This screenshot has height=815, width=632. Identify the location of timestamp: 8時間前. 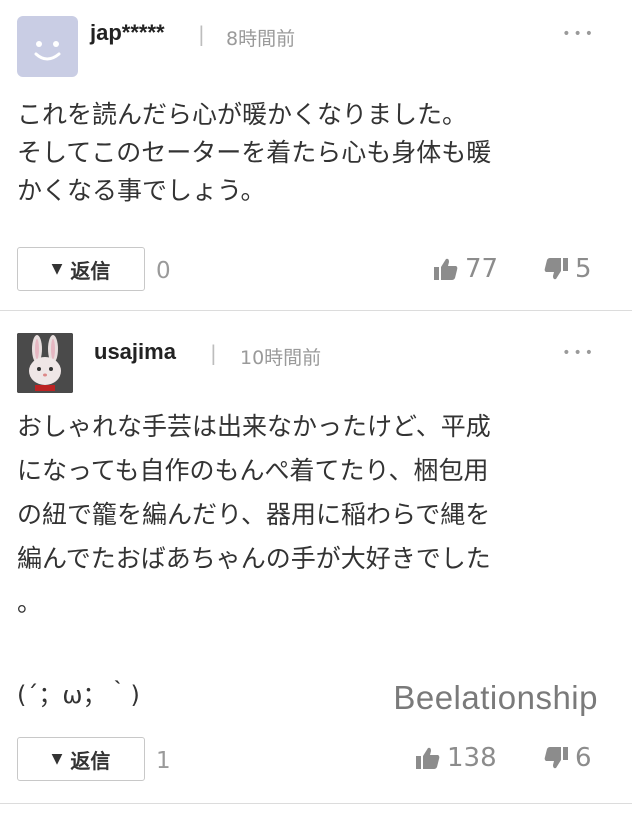
(261, 39).